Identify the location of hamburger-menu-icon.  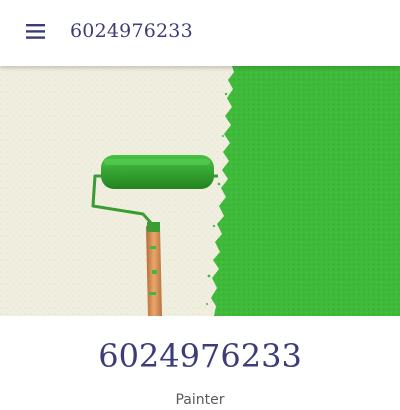
(35, 31).